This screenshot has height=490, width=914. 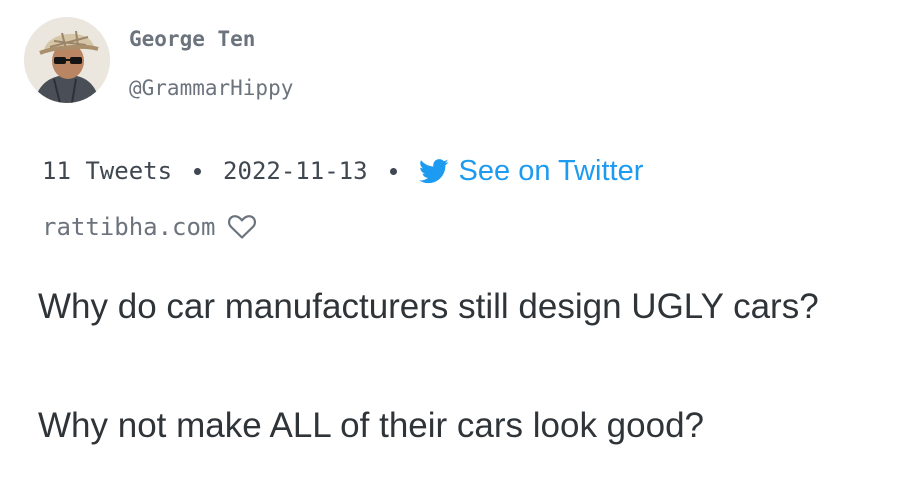 I want to click on avatar-photo, so click(x=67, y=60).